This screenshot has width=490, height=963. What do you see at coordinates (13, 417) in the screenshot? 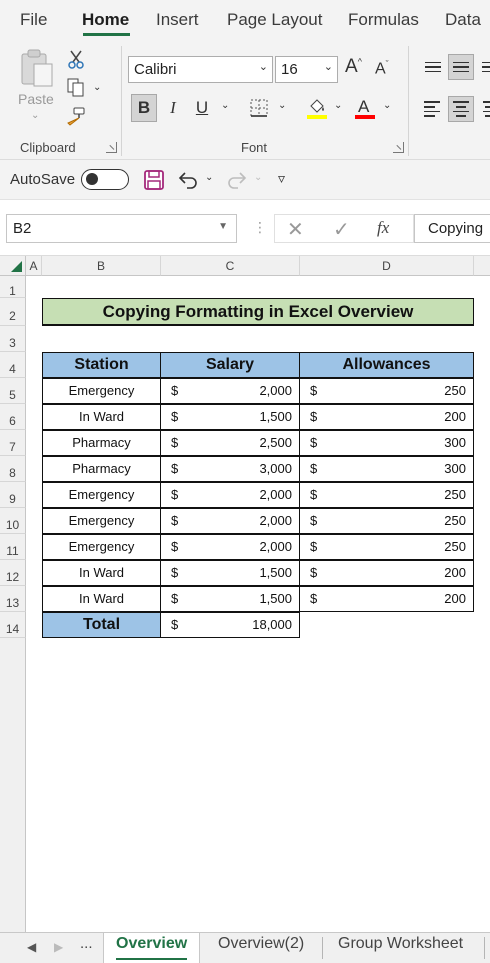
I see `row-header: 6` at bounding box center [13, 417].